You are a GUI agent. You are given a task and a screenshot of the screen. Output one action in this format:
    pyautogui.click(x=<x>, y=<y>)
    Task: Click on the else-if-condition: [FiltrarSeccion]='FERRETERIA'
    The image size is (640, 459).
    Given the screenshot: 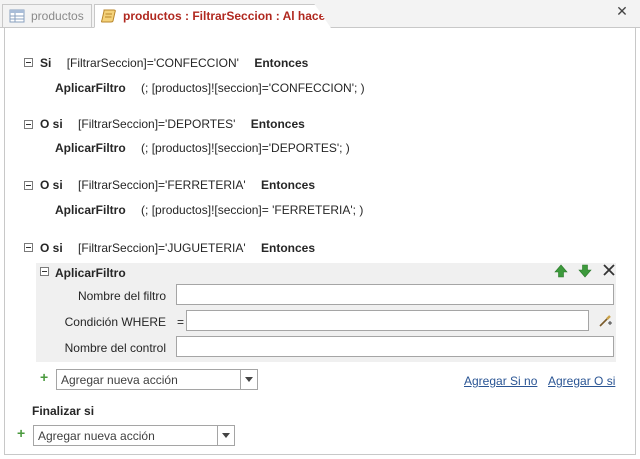 What is the action you would take?
    pyautogui.click(x=162, y=185)
    